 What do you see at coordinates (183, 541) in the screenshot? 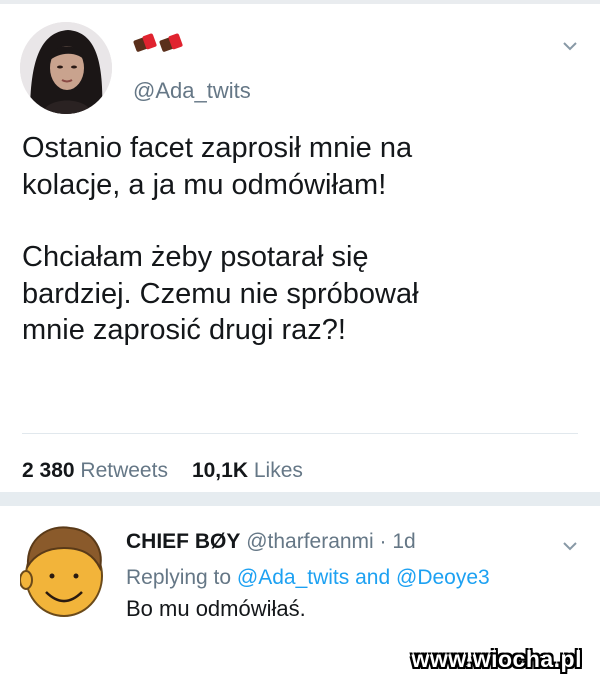
I see `display-name: CHIEF BØY` at bounding box center [183, 541].